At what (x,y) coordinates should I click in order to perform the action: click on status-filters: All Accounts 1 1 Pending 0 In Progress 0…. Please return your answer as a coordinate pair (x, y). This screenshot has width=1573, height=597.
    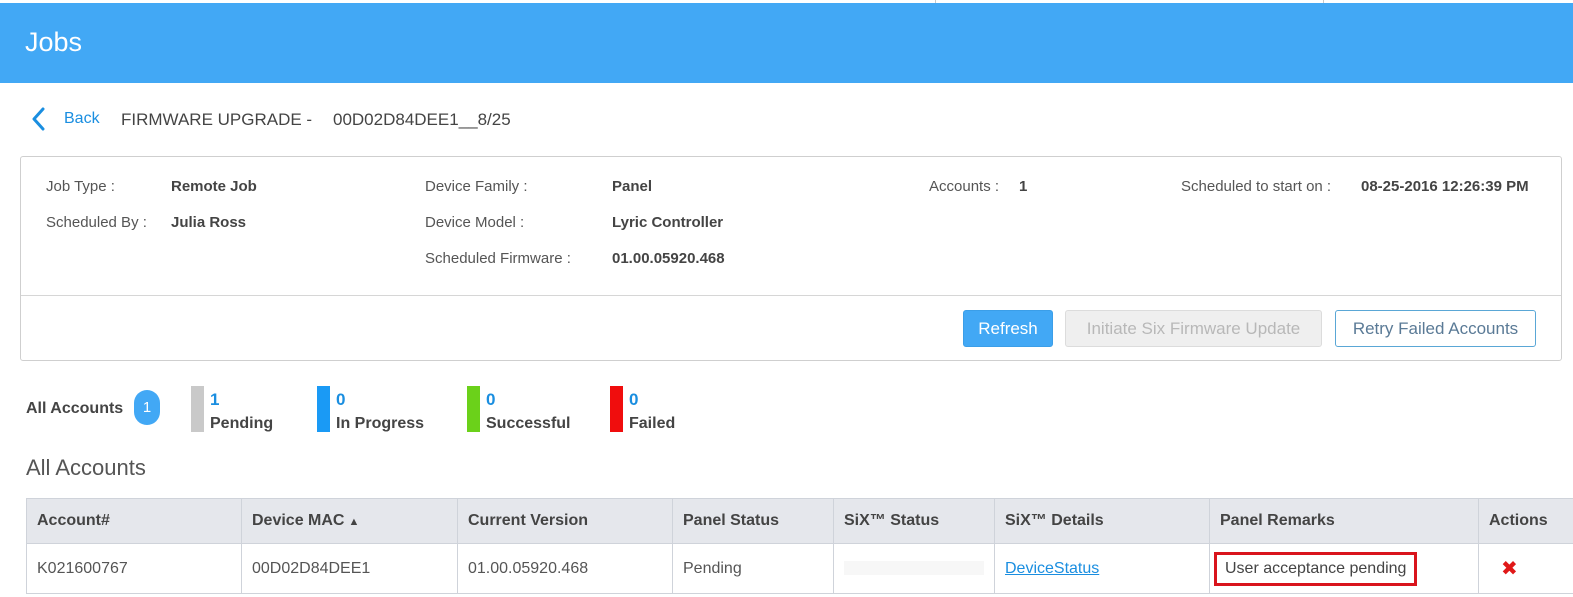
    Looking at the image, I should click on (386, 411).